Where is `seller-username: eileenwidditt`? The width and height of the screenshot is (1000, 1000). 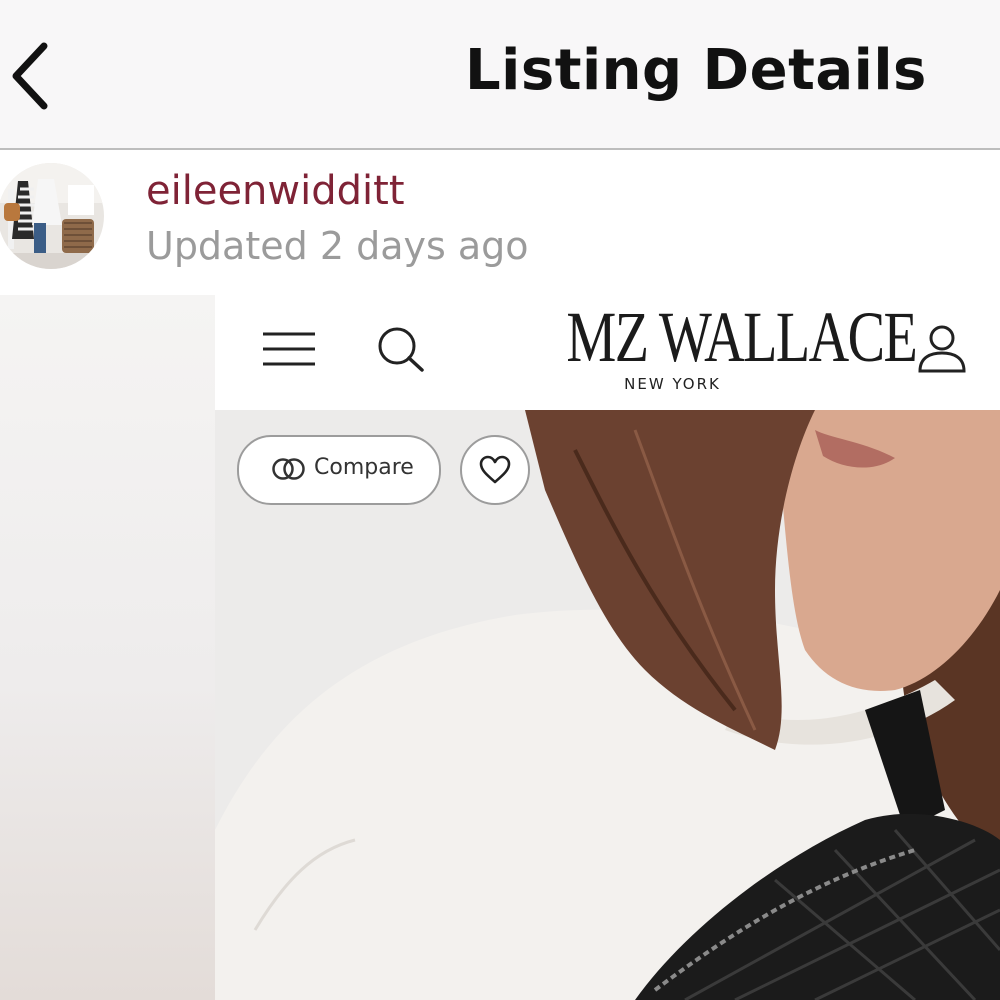 seller-username: eileenwidditt is located at coordinates (275, 191).